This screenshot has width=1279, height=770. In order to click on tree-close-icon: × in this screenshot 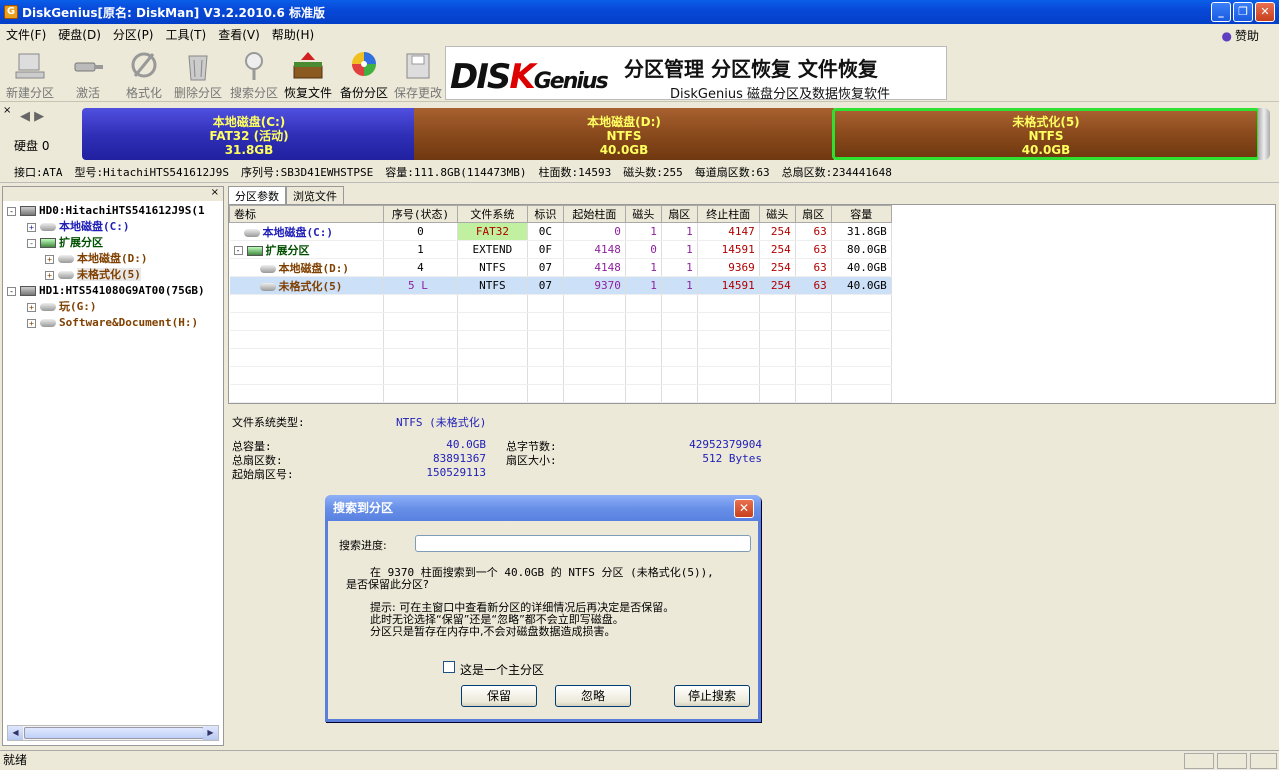, I will do `click(215, 192)`.